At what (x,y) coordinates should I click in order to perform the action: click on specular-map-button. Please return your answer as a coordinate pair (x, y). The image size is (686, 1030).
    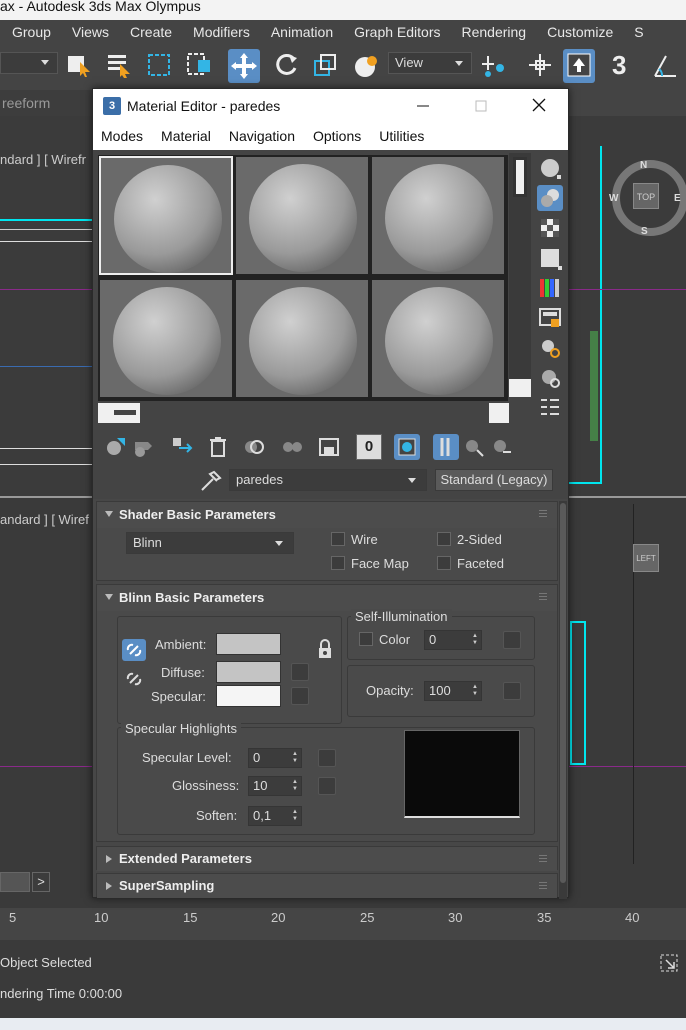
    Looking at the image, I should click on (300, 696).